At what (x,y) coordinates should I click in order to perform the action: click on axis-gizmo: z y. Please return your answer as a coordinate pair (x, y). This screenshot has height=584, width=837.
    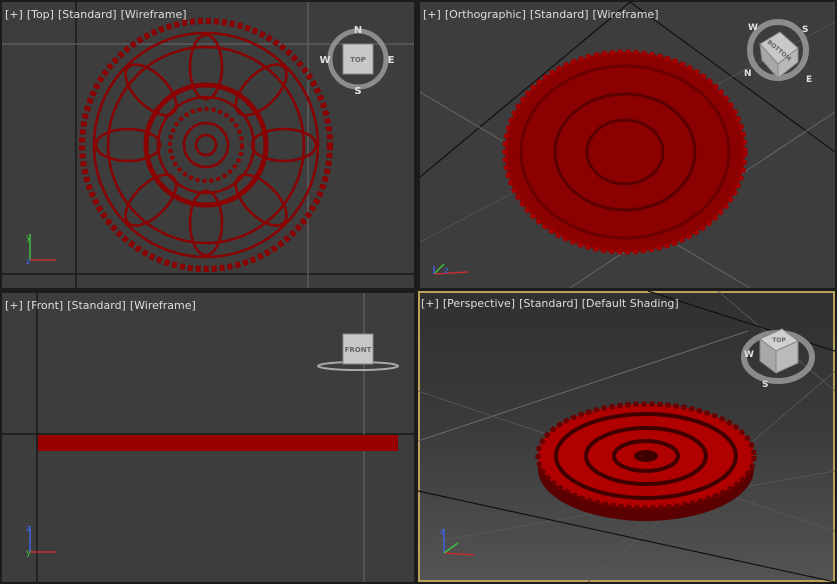
    Looking at the image, I should click on (41, 541).